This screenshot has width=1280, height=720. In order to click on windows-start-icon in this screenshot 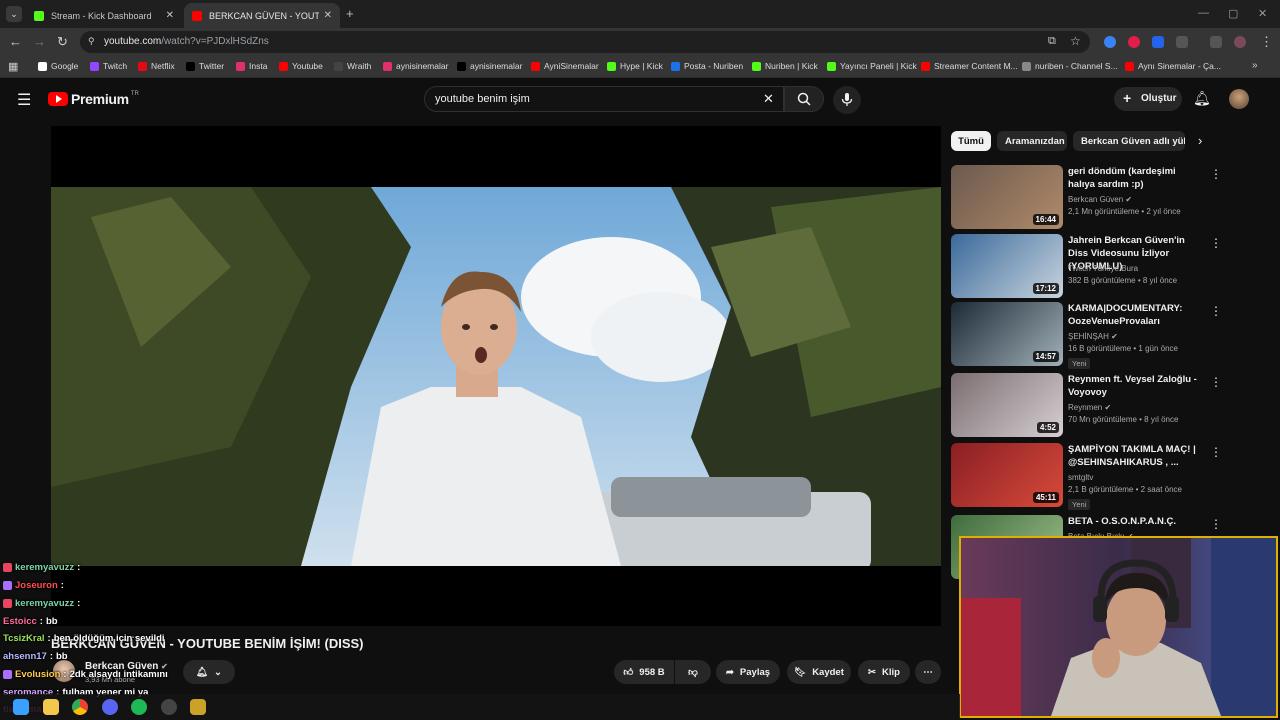, I will do `click(21, 707)`.